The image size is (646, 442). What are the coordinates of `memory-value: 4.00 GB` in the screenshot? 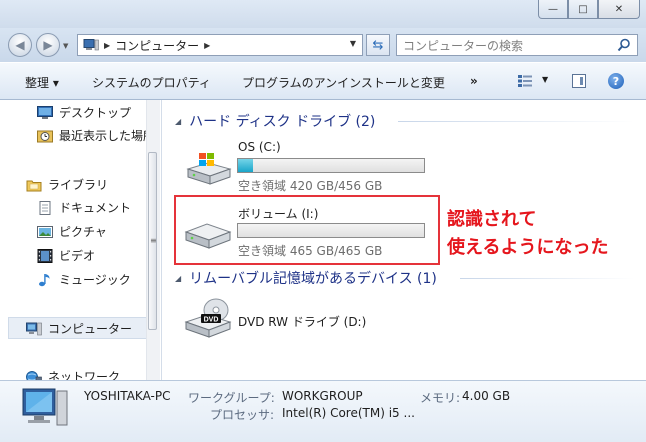 It's located at (486, 396).